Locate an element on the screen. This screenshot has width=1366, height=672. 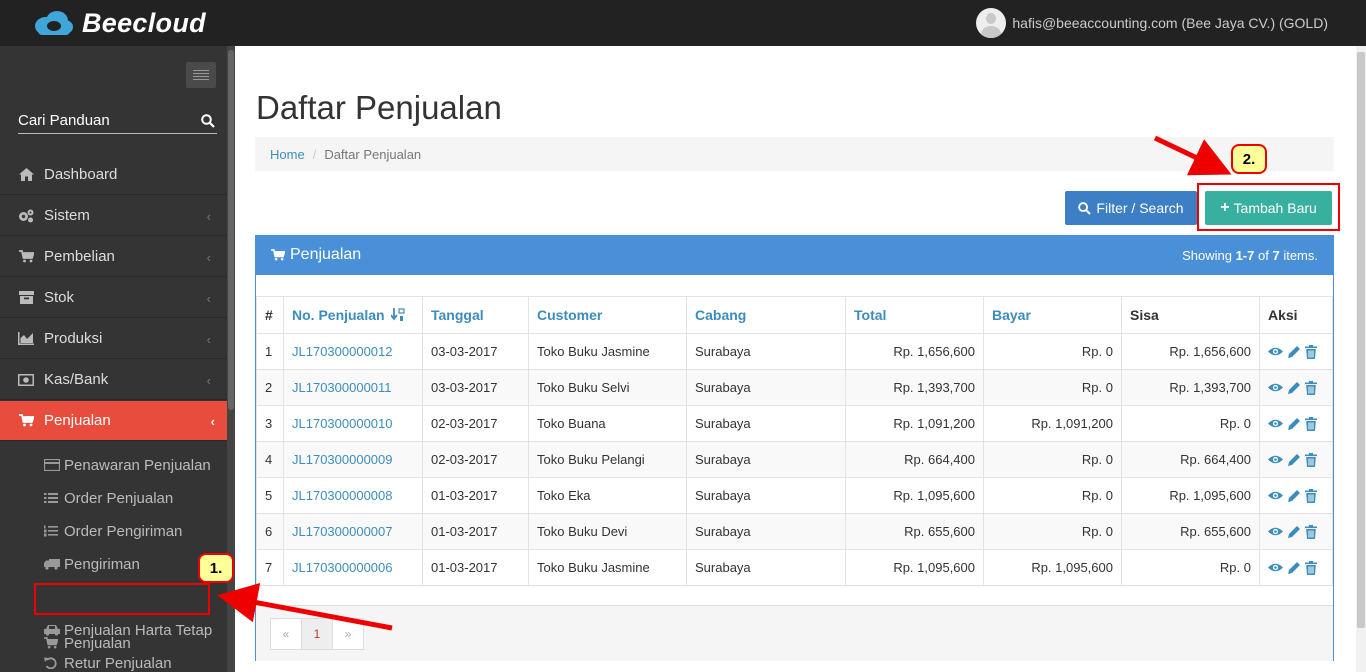
sale-number-link-cell: JL170300000010 is located at coordinates (353, 423).